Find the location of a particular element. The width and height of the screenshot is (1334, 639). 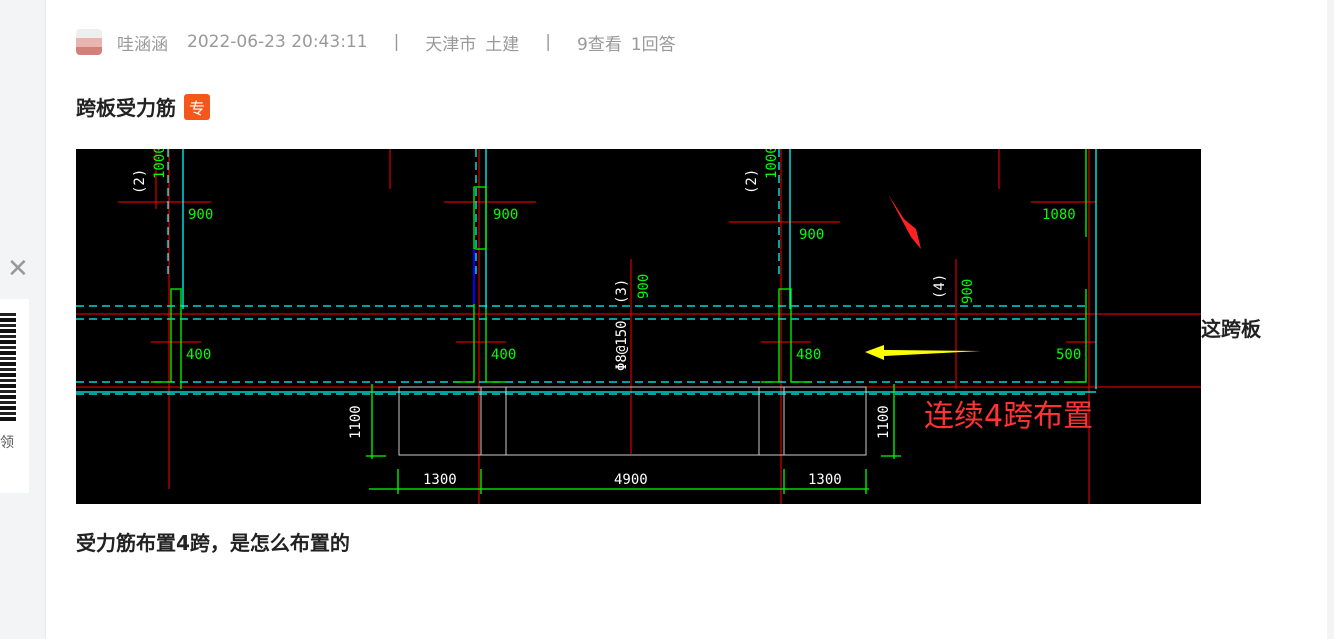

qr-code is located at coordinates (8, 367).